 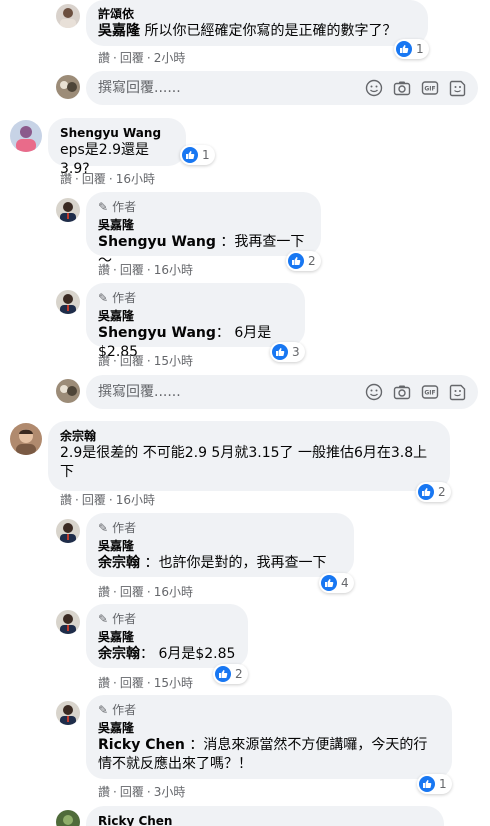 What do you see at coordinates (287, 352) in the screenshot?
I see `reaction-count: 3` at bounding box center [287, 352].